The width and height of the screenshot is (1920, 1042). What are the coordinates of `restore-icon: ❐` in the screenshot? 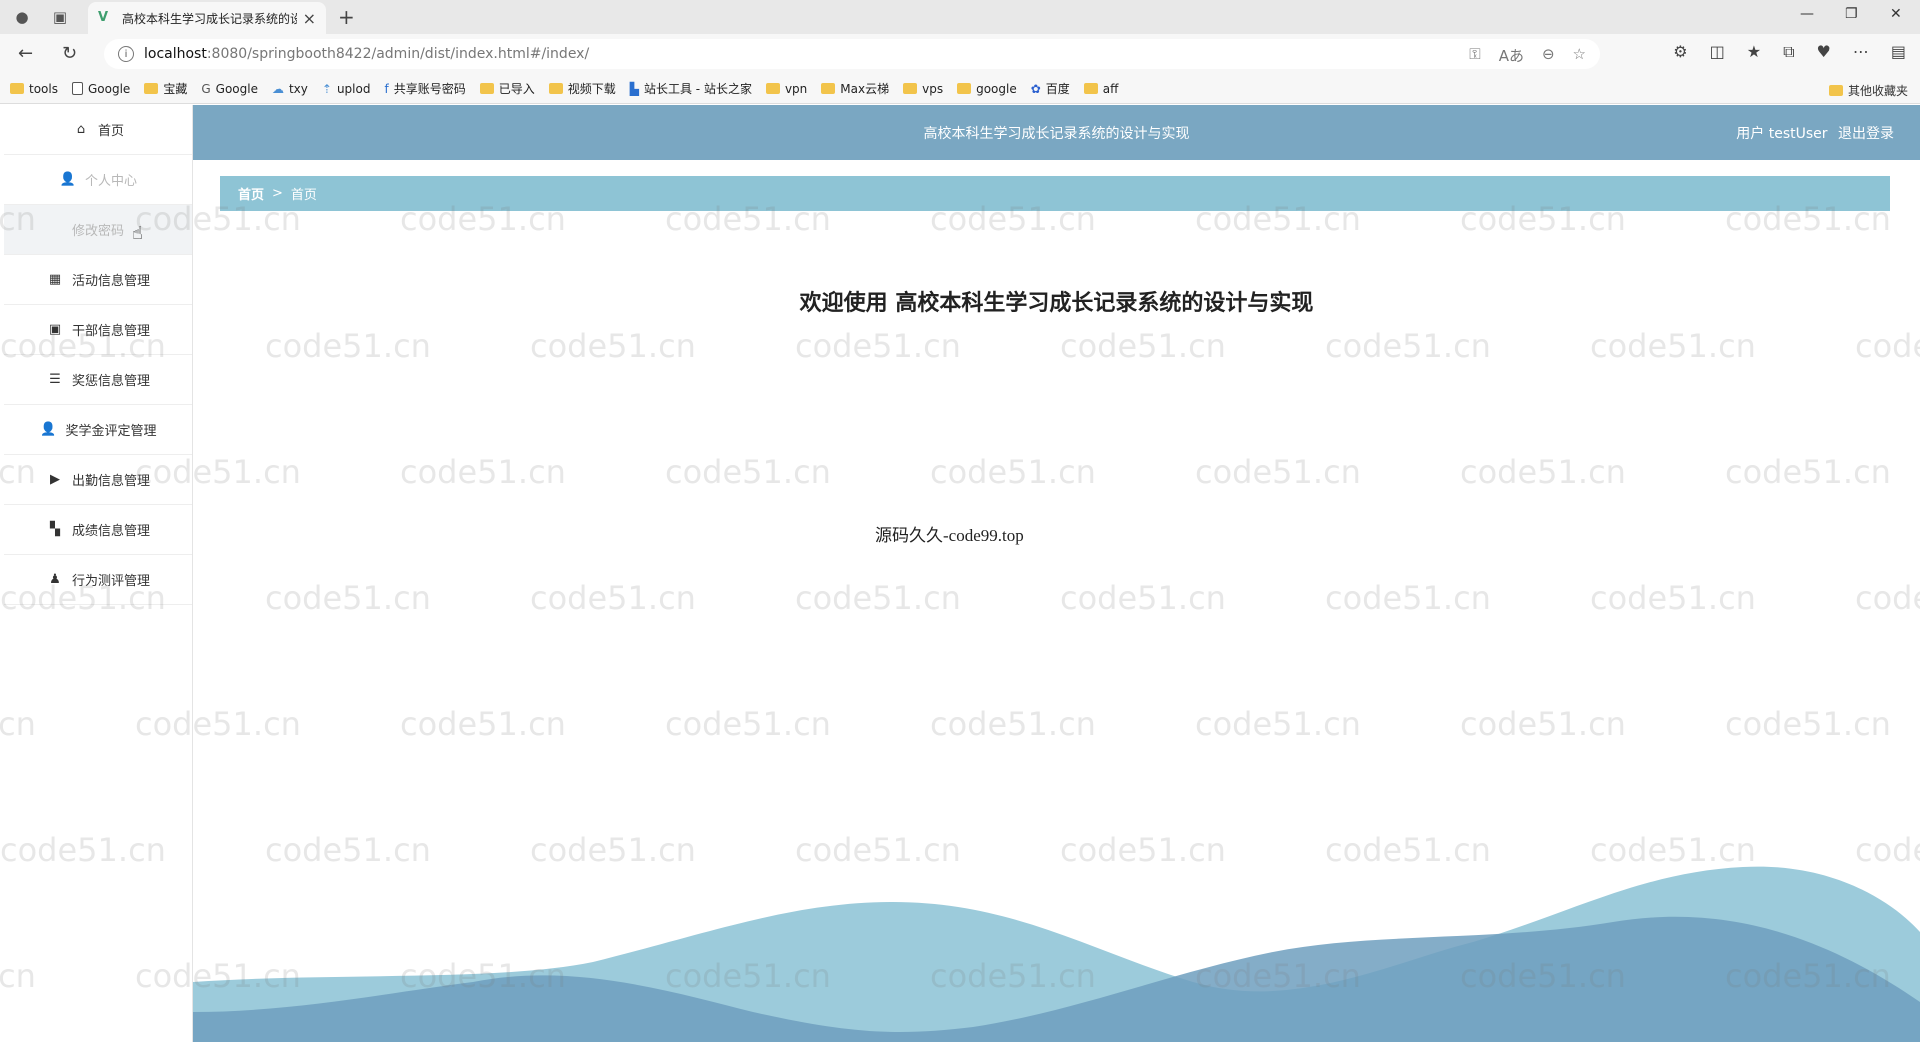 It's located at (1851, 14).